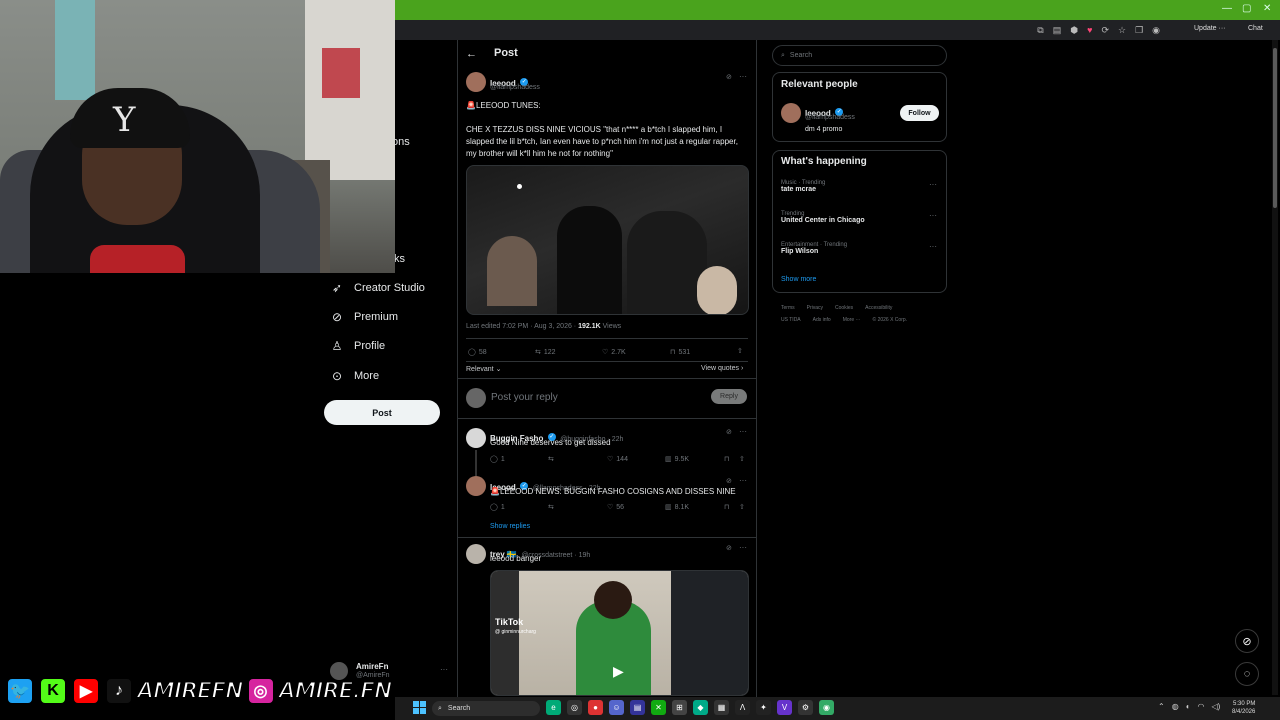 This screenshot has height=720, width=1280. What do you see at coordinates (878, 308) in the screenshot?
I see `footer-link: Accessibility` at bounding box center [878, 308].